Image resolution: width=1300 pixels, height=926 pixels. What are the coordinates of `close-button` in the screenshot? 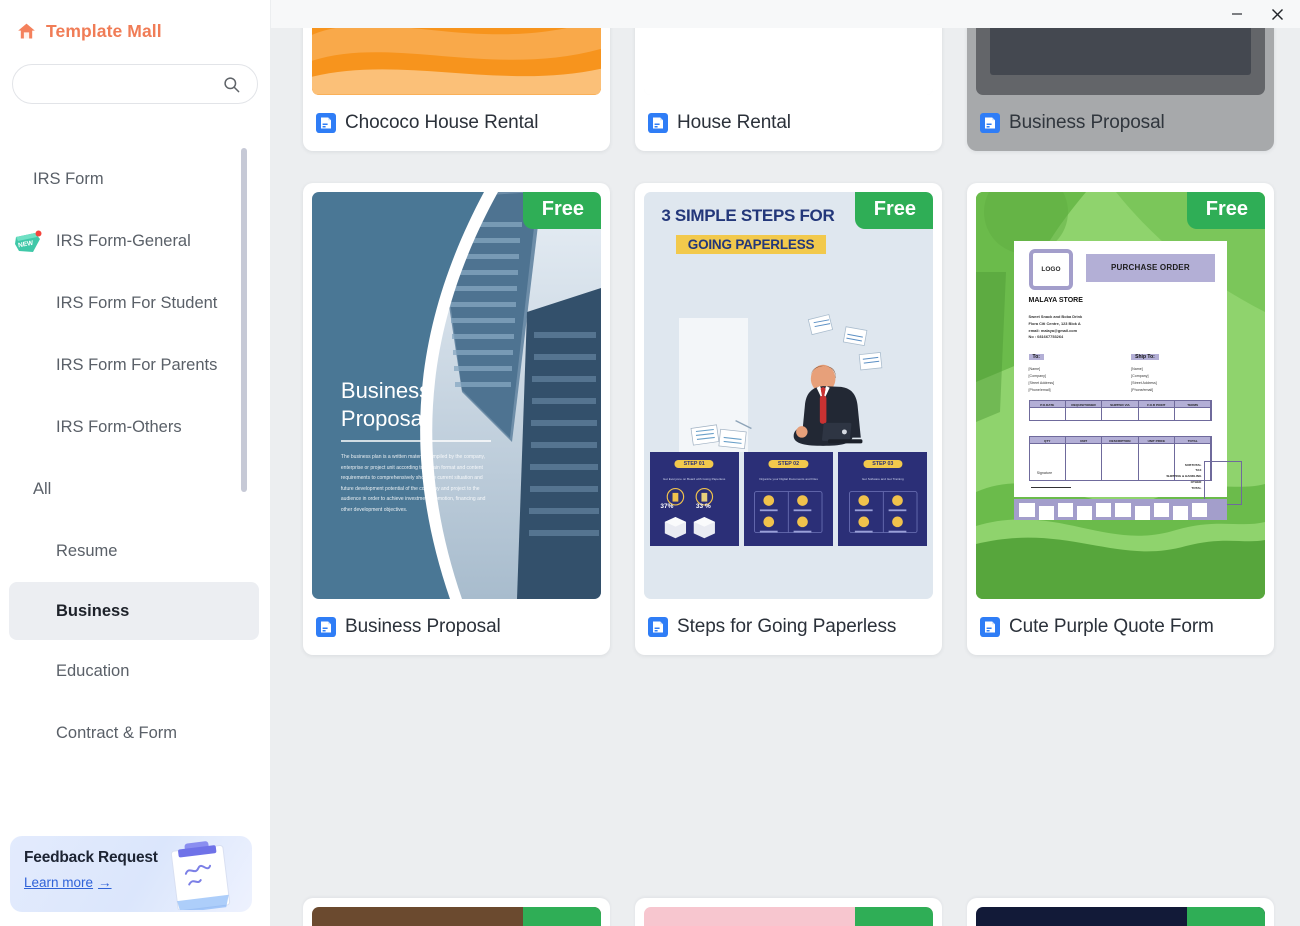 It's located at (1277, 14).